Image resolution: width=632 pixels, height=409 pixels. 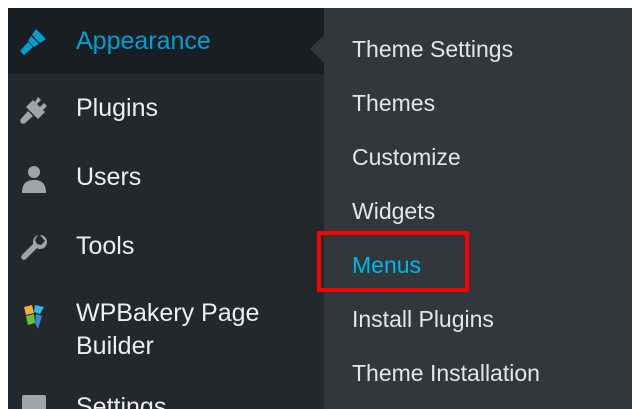 I want to click on settings-icon, so click(x=34, y=402).